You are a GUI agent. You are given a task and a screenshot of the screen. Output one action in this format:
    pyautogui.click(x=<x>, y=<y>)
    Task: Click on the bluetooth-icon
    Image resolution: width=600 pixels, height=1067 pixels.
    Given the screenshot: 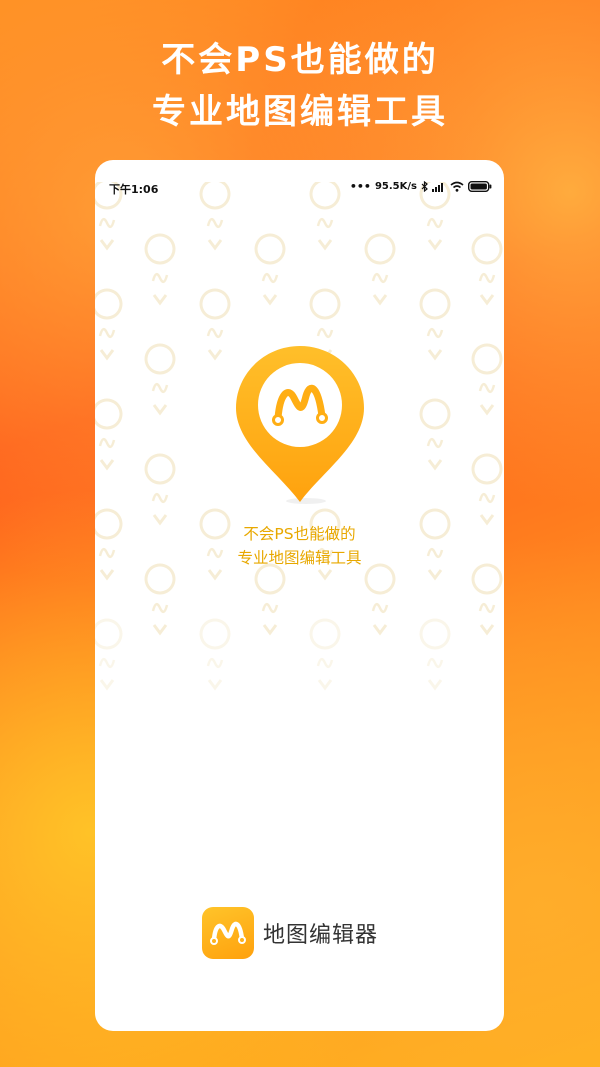 What is the action you would take?
    pyautogui.click(x=424, y=186)
    